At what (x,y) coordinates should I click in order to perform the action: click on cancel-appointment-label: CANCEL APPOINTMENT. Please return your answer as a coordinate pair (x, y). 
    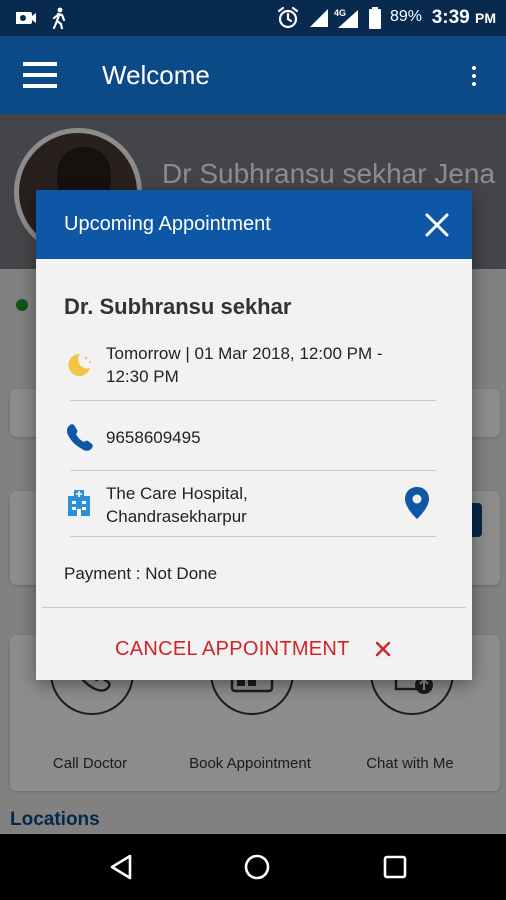
    Looking at the image, I should click on (232, 649).